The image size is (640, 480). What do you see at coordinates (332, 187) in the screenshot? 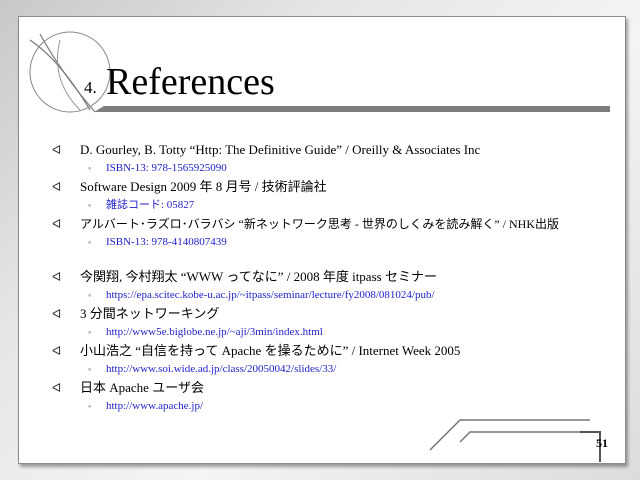
I see `reference-item: ᐊ Software Design 2009 年 8 月号 / 技術評論社` at bounding box center [332, 187].